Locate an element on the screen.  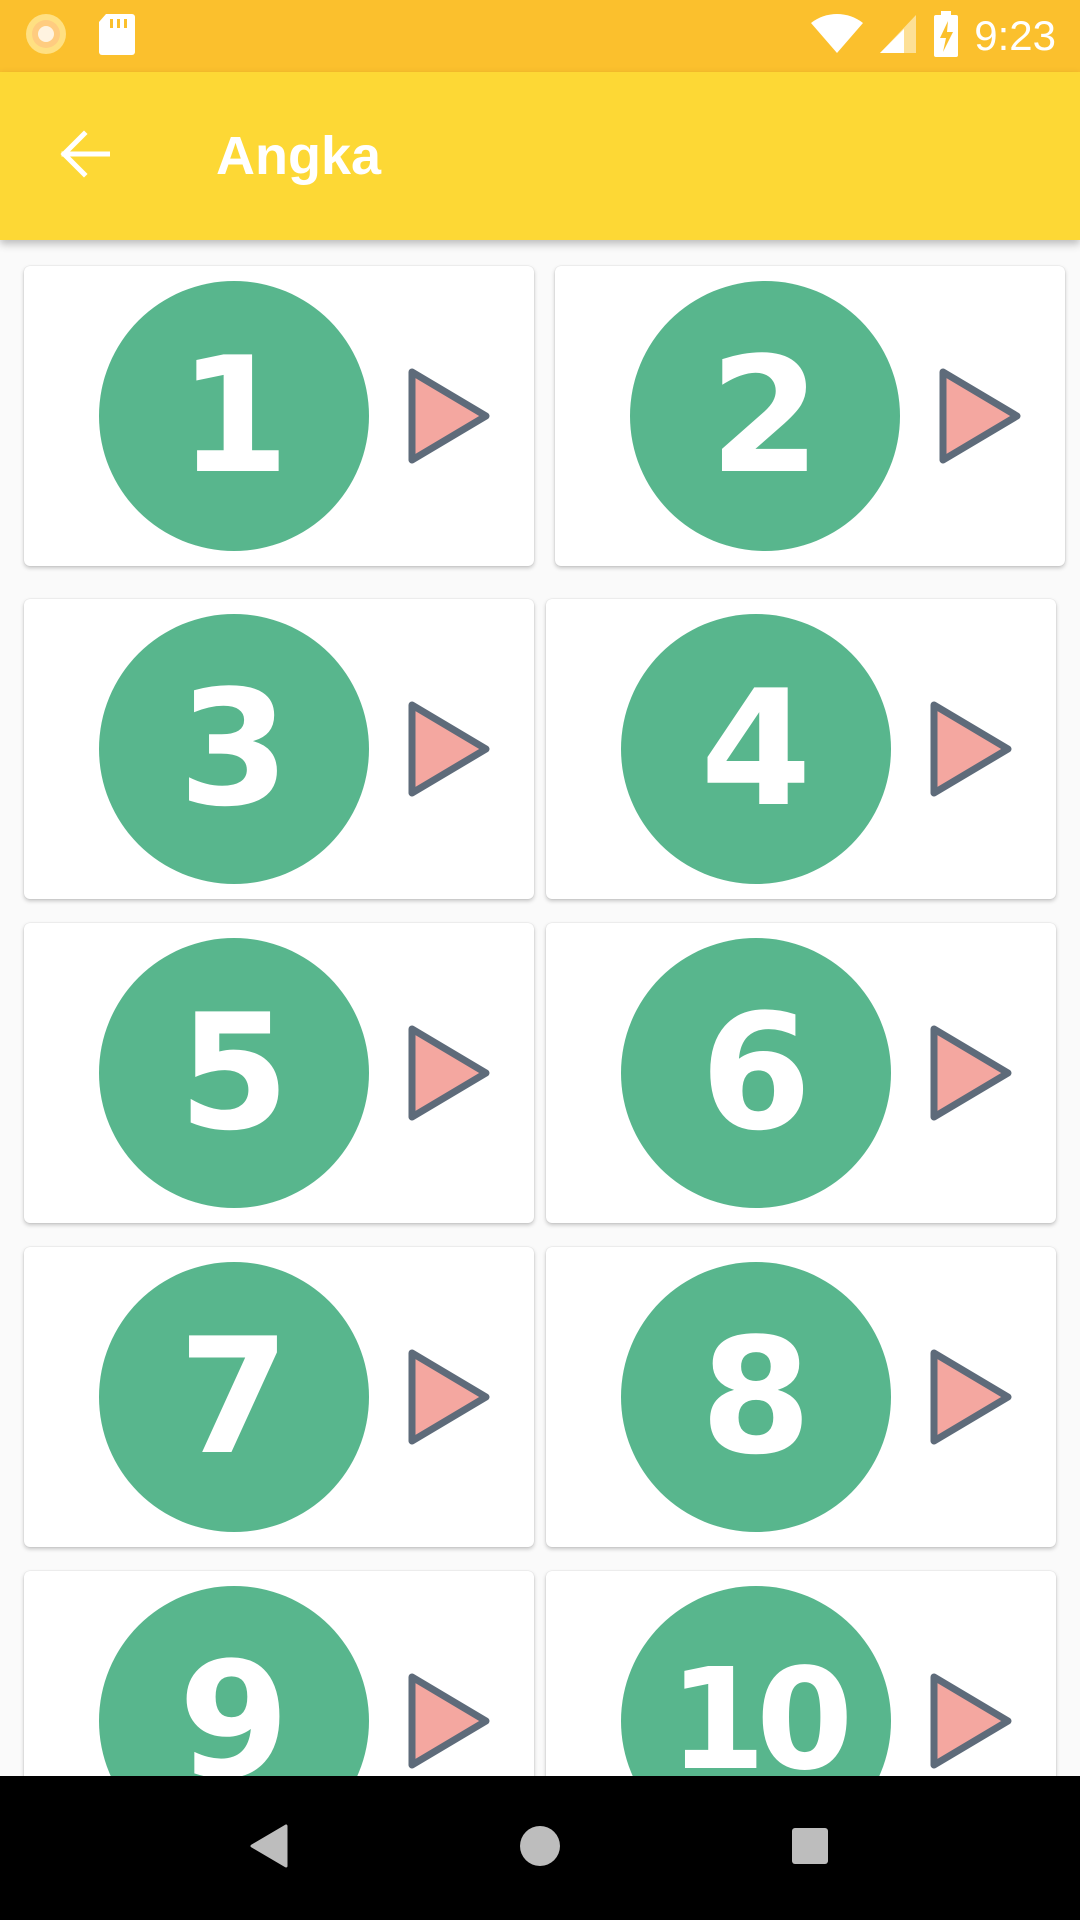
number-circle: 3 is located at coordinates (234, 749).